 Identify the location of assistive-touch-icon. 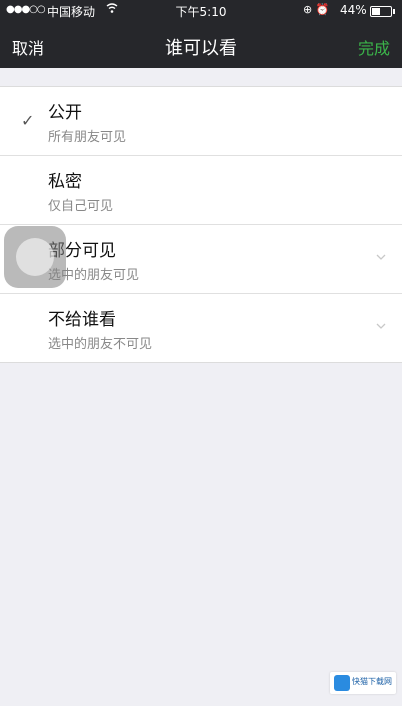
(35, 257).